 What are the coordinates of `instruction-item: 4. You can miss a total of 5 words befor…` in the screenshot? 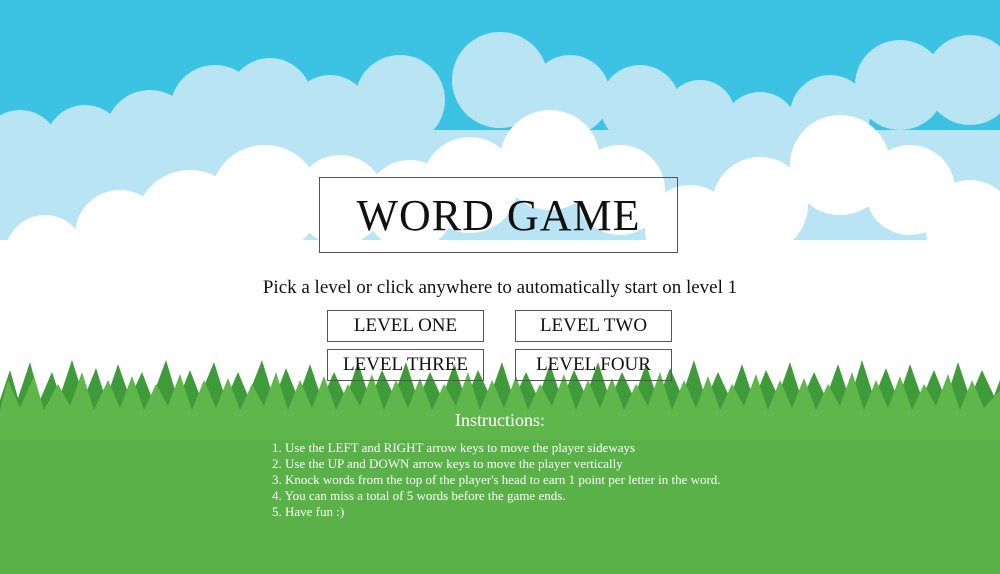 It's located at (419, 495).